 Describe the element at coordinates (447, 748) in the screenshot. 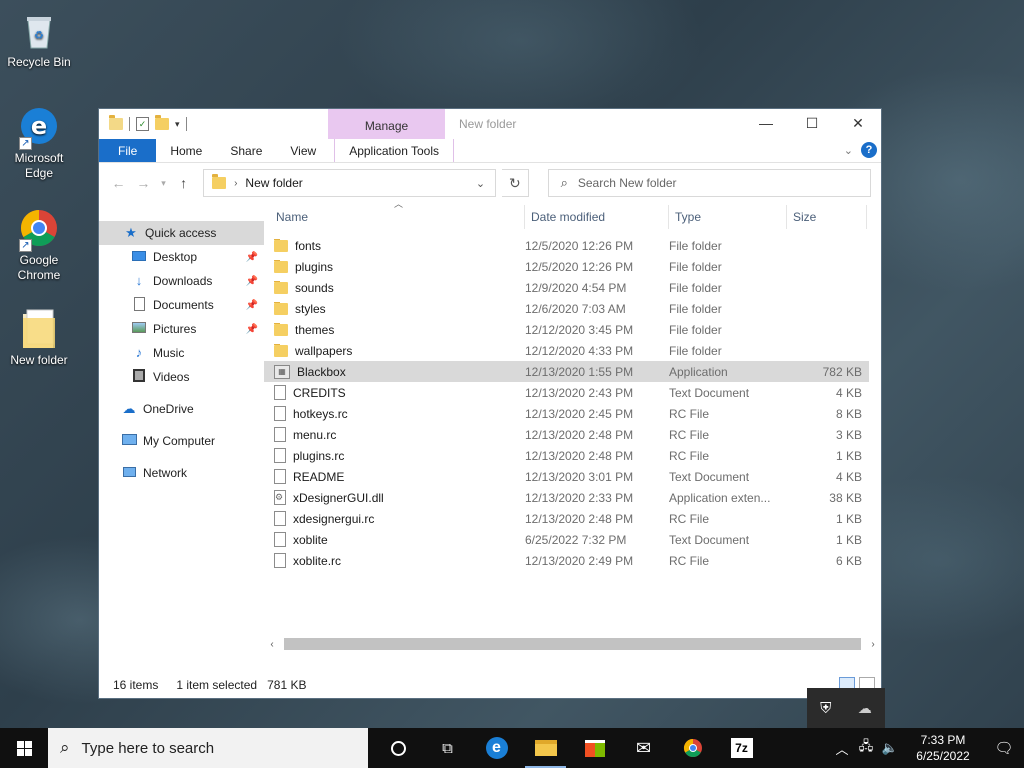

I see `task-view-icon: ⧉` at that location.